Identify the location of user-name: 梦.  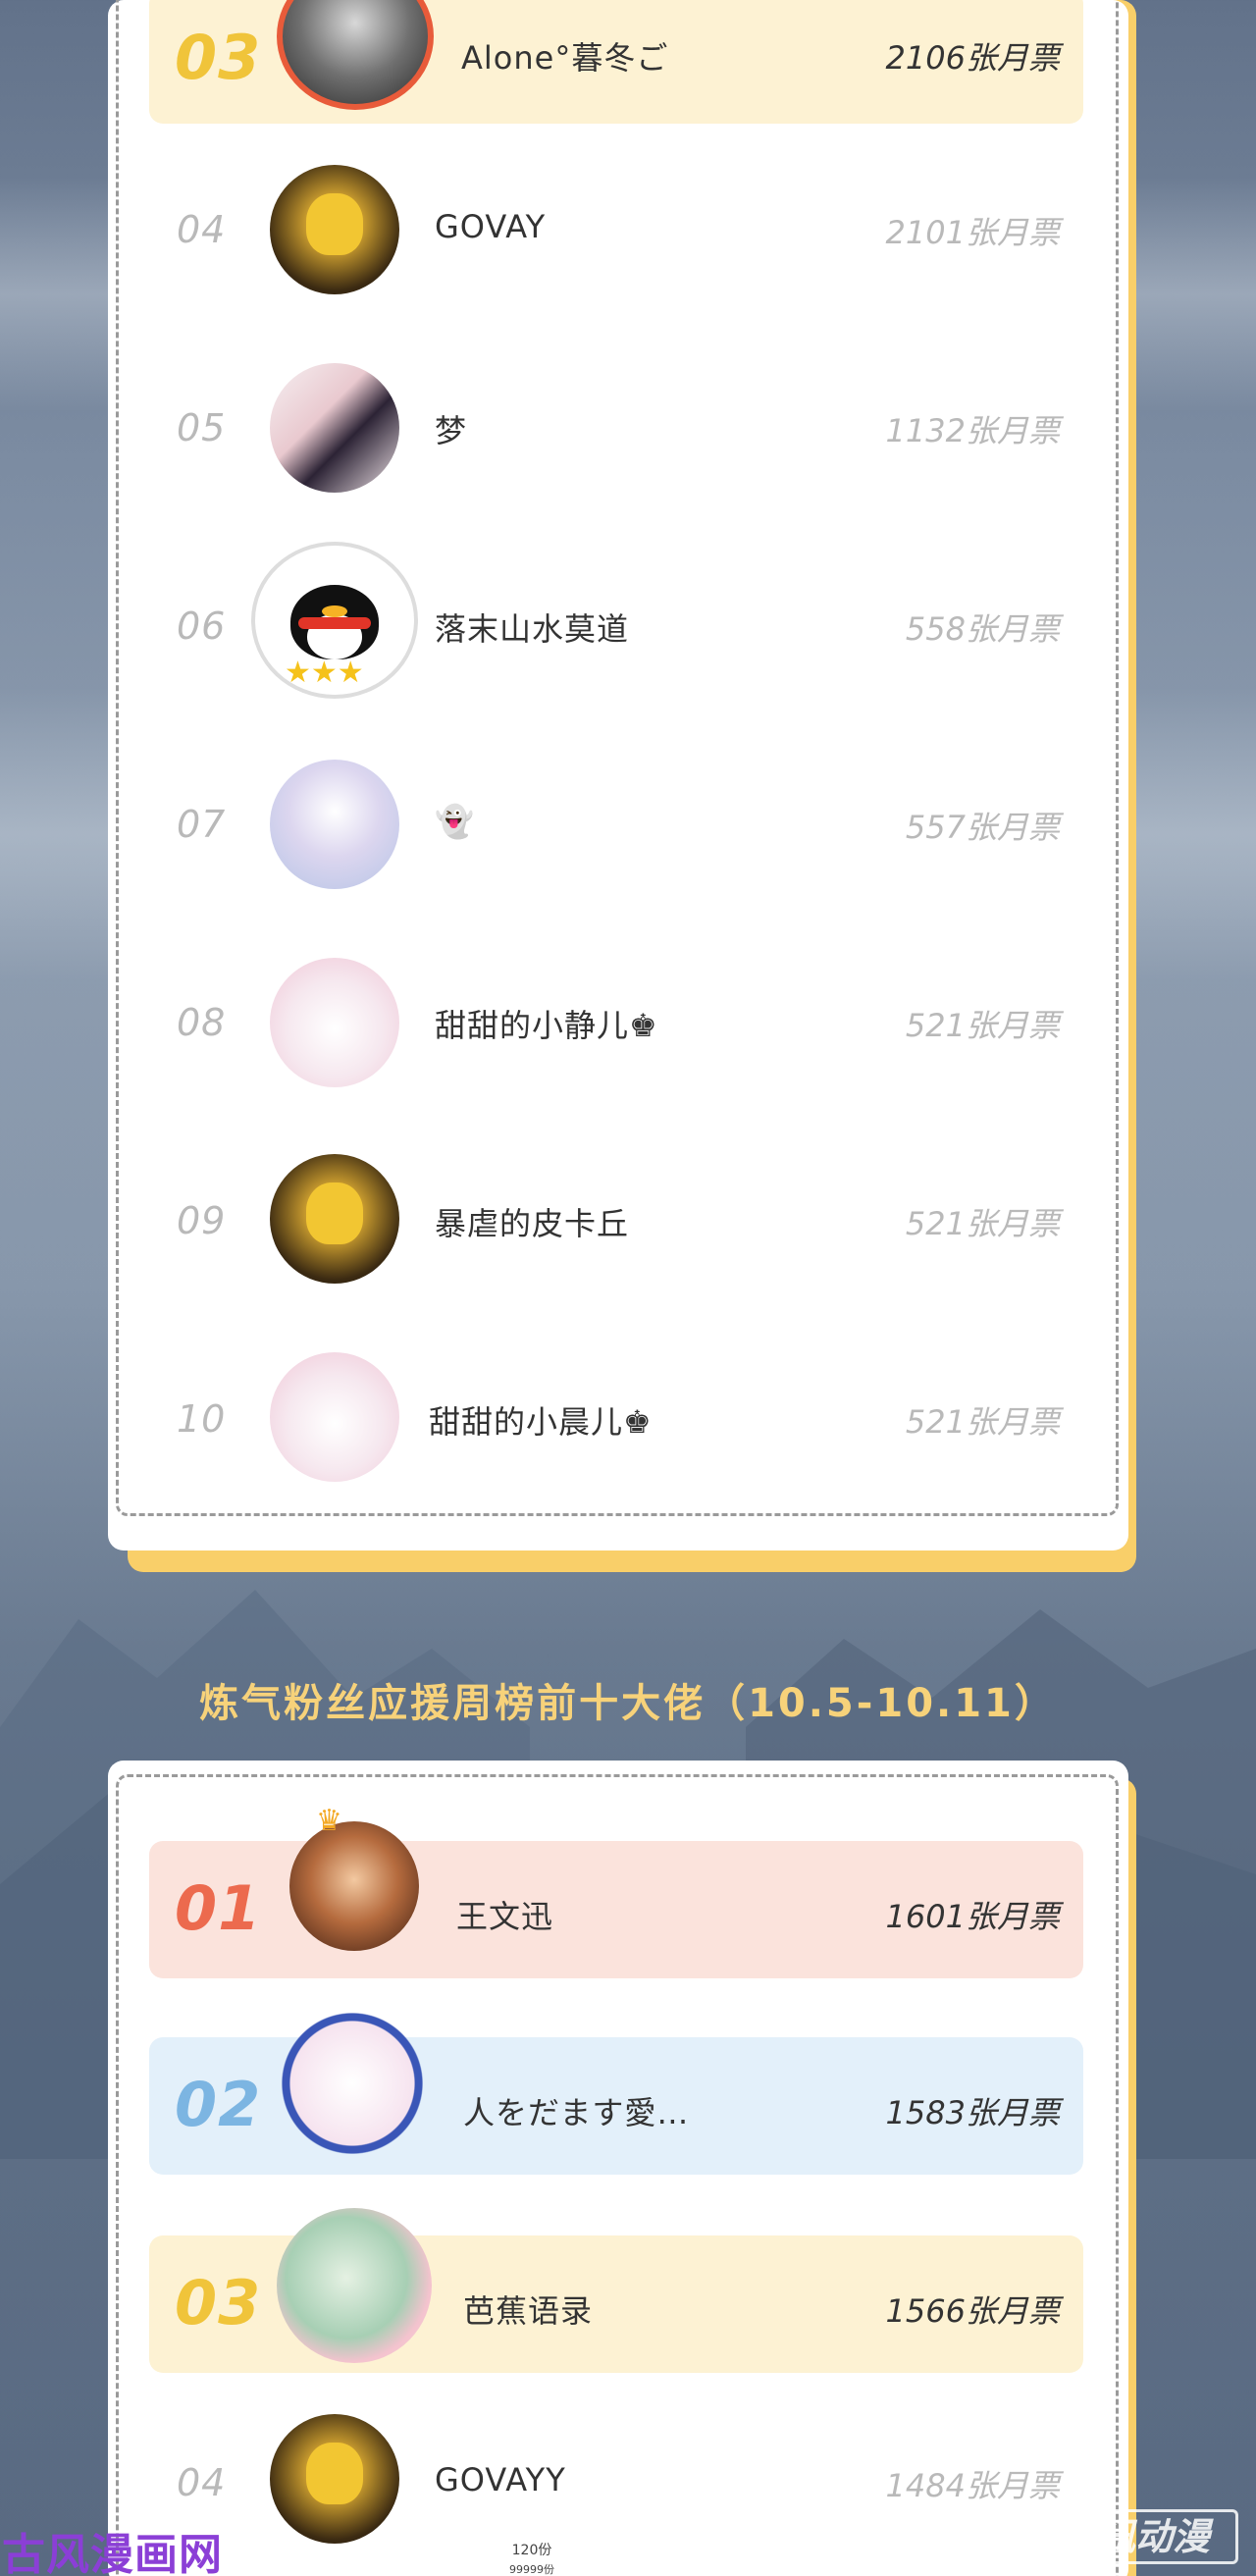
(451, 430).